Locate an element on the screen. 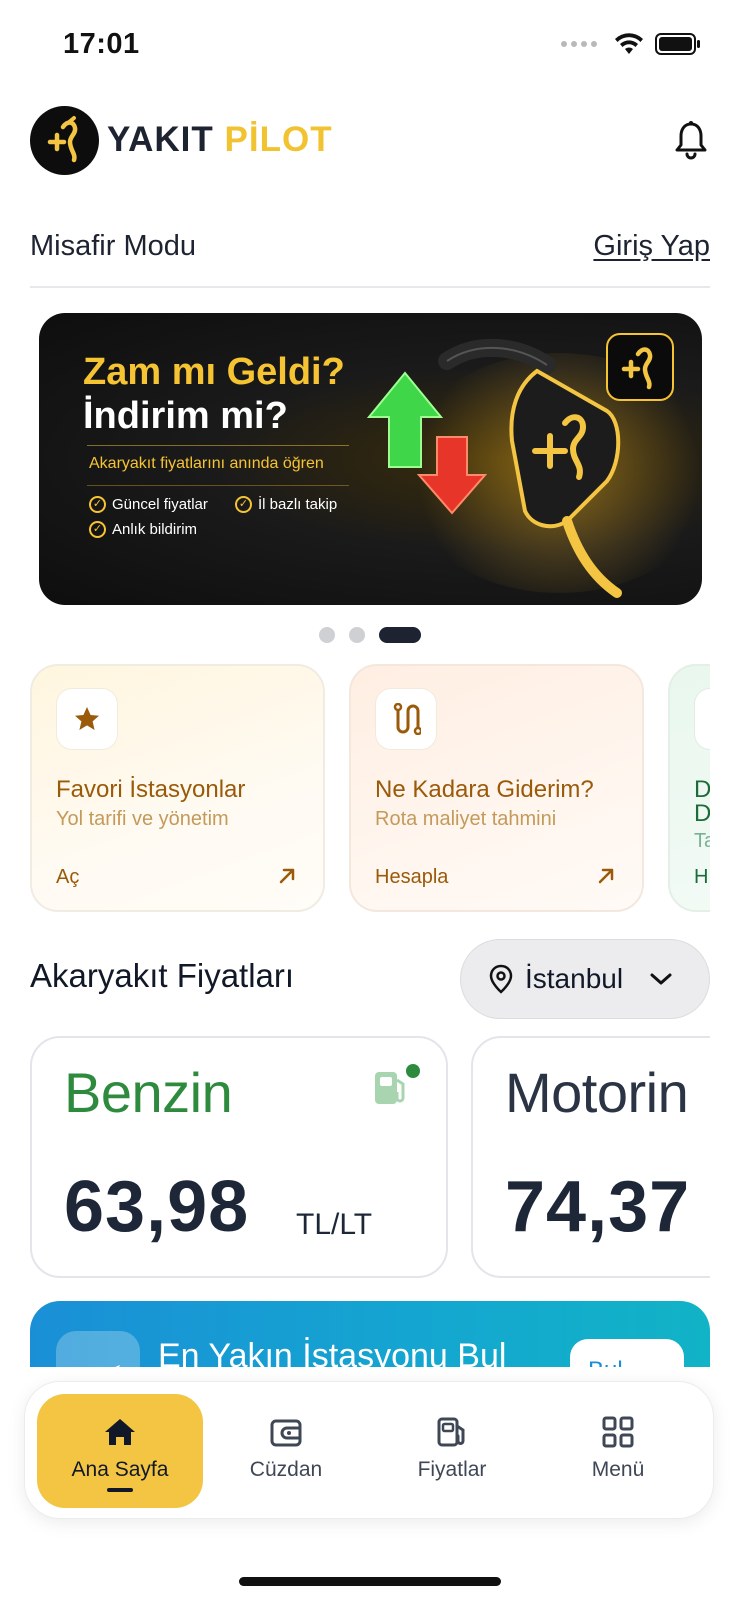  section-title: Akaryakıt Fiyatları is located at coordinates (162, 975).